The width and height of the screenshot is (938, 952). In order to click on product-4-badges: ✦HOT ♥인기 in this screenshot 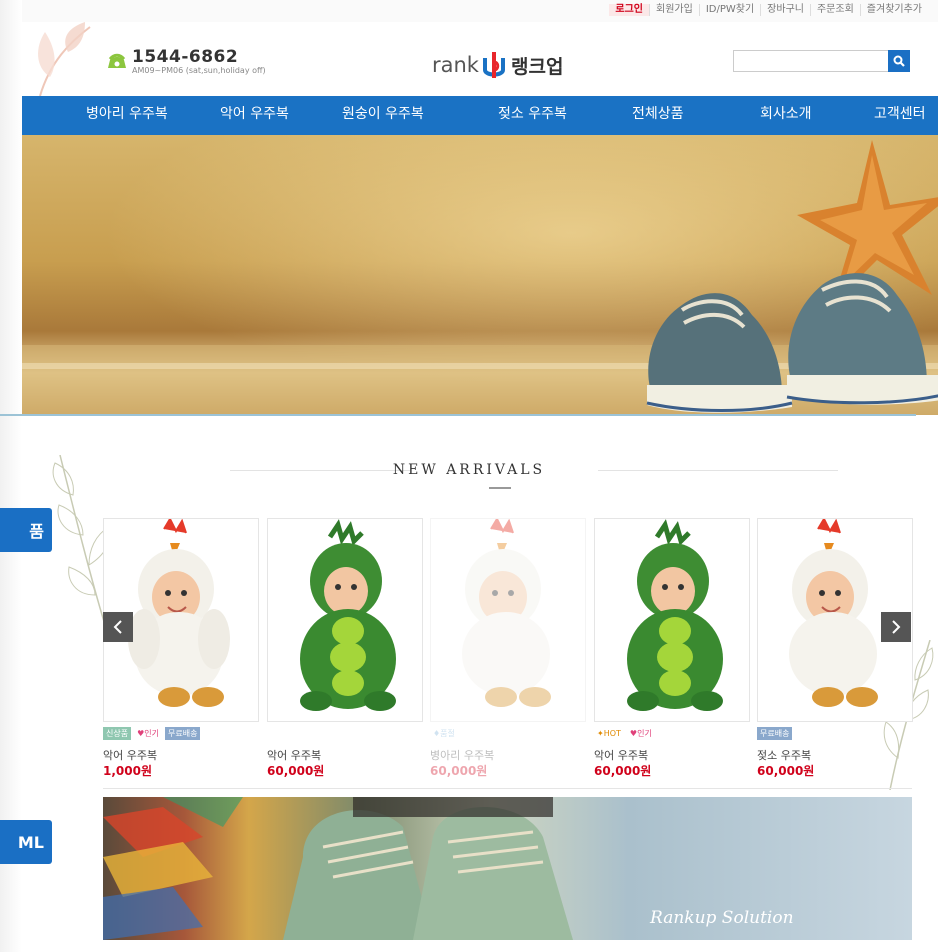, I will do `click(624, 733)`.